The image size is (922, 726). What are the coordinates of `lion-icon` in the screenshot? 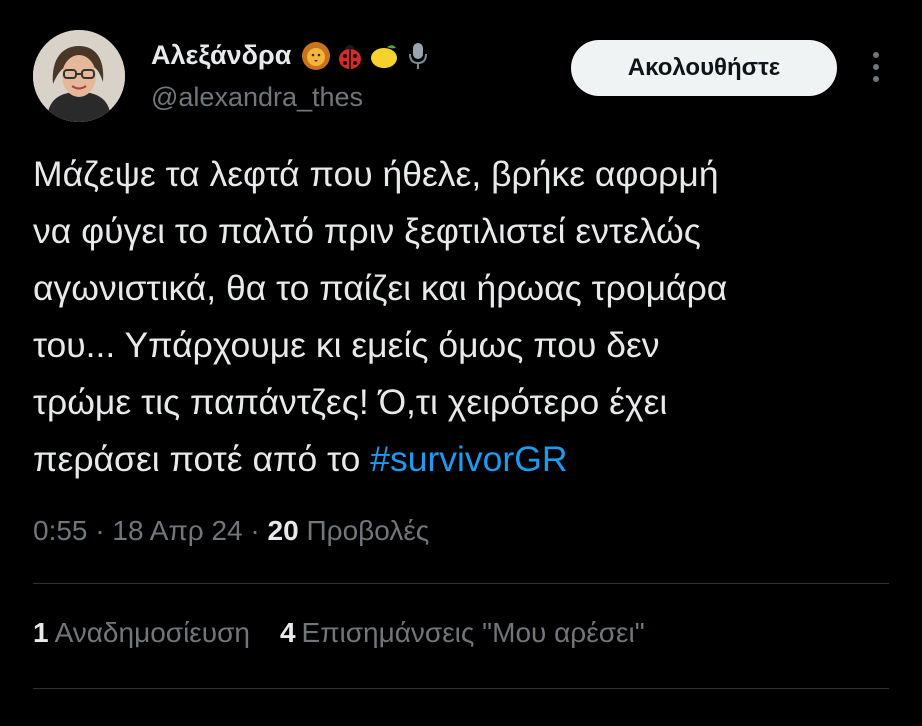 It's located at (316, 55).